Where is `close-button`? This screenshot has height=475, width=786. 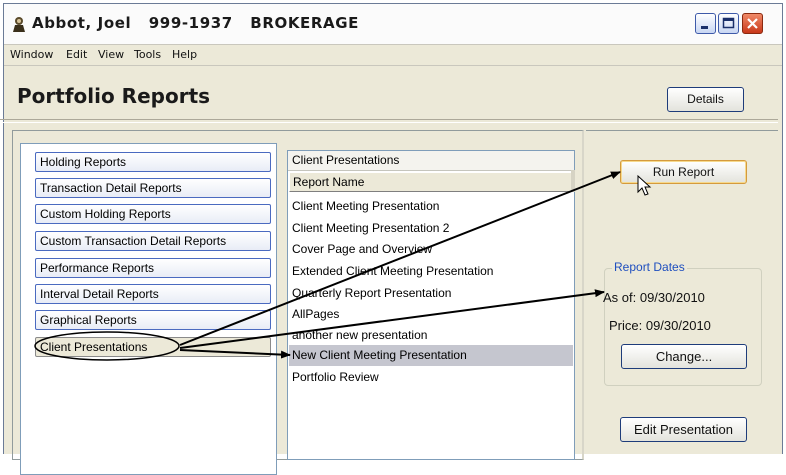
close-button is located at coordinates (752, 23).